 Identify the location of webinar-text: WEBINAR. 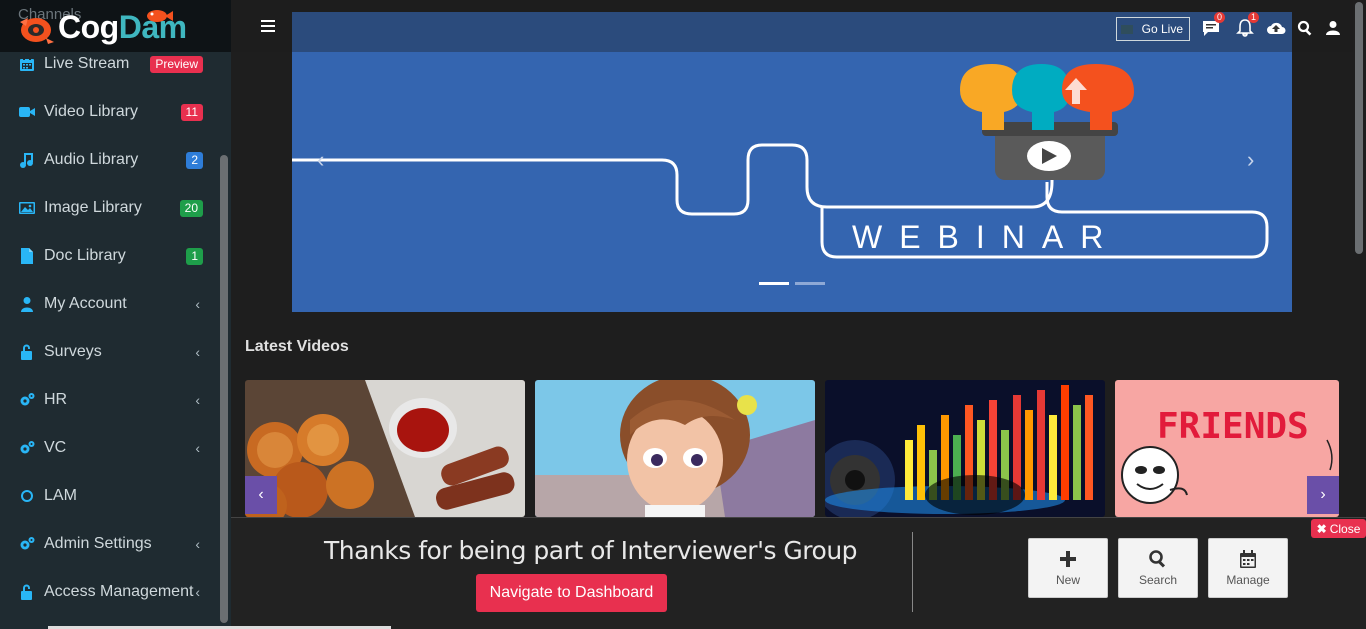
(986, 237).